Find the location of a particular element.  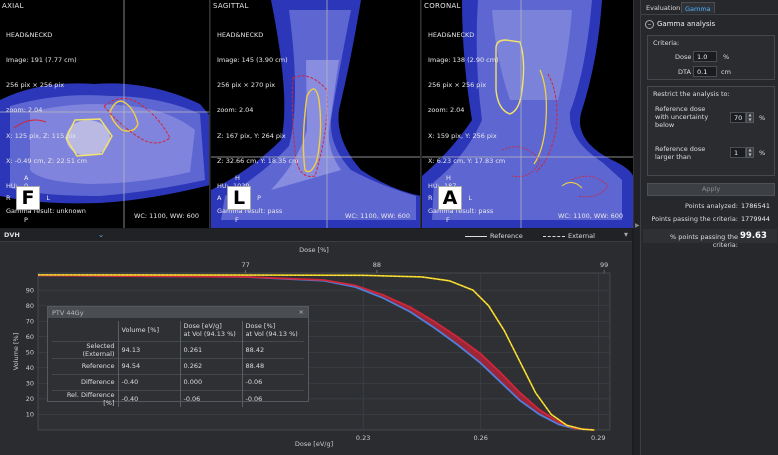

orient-top: A is located at coordinates (26, 178).